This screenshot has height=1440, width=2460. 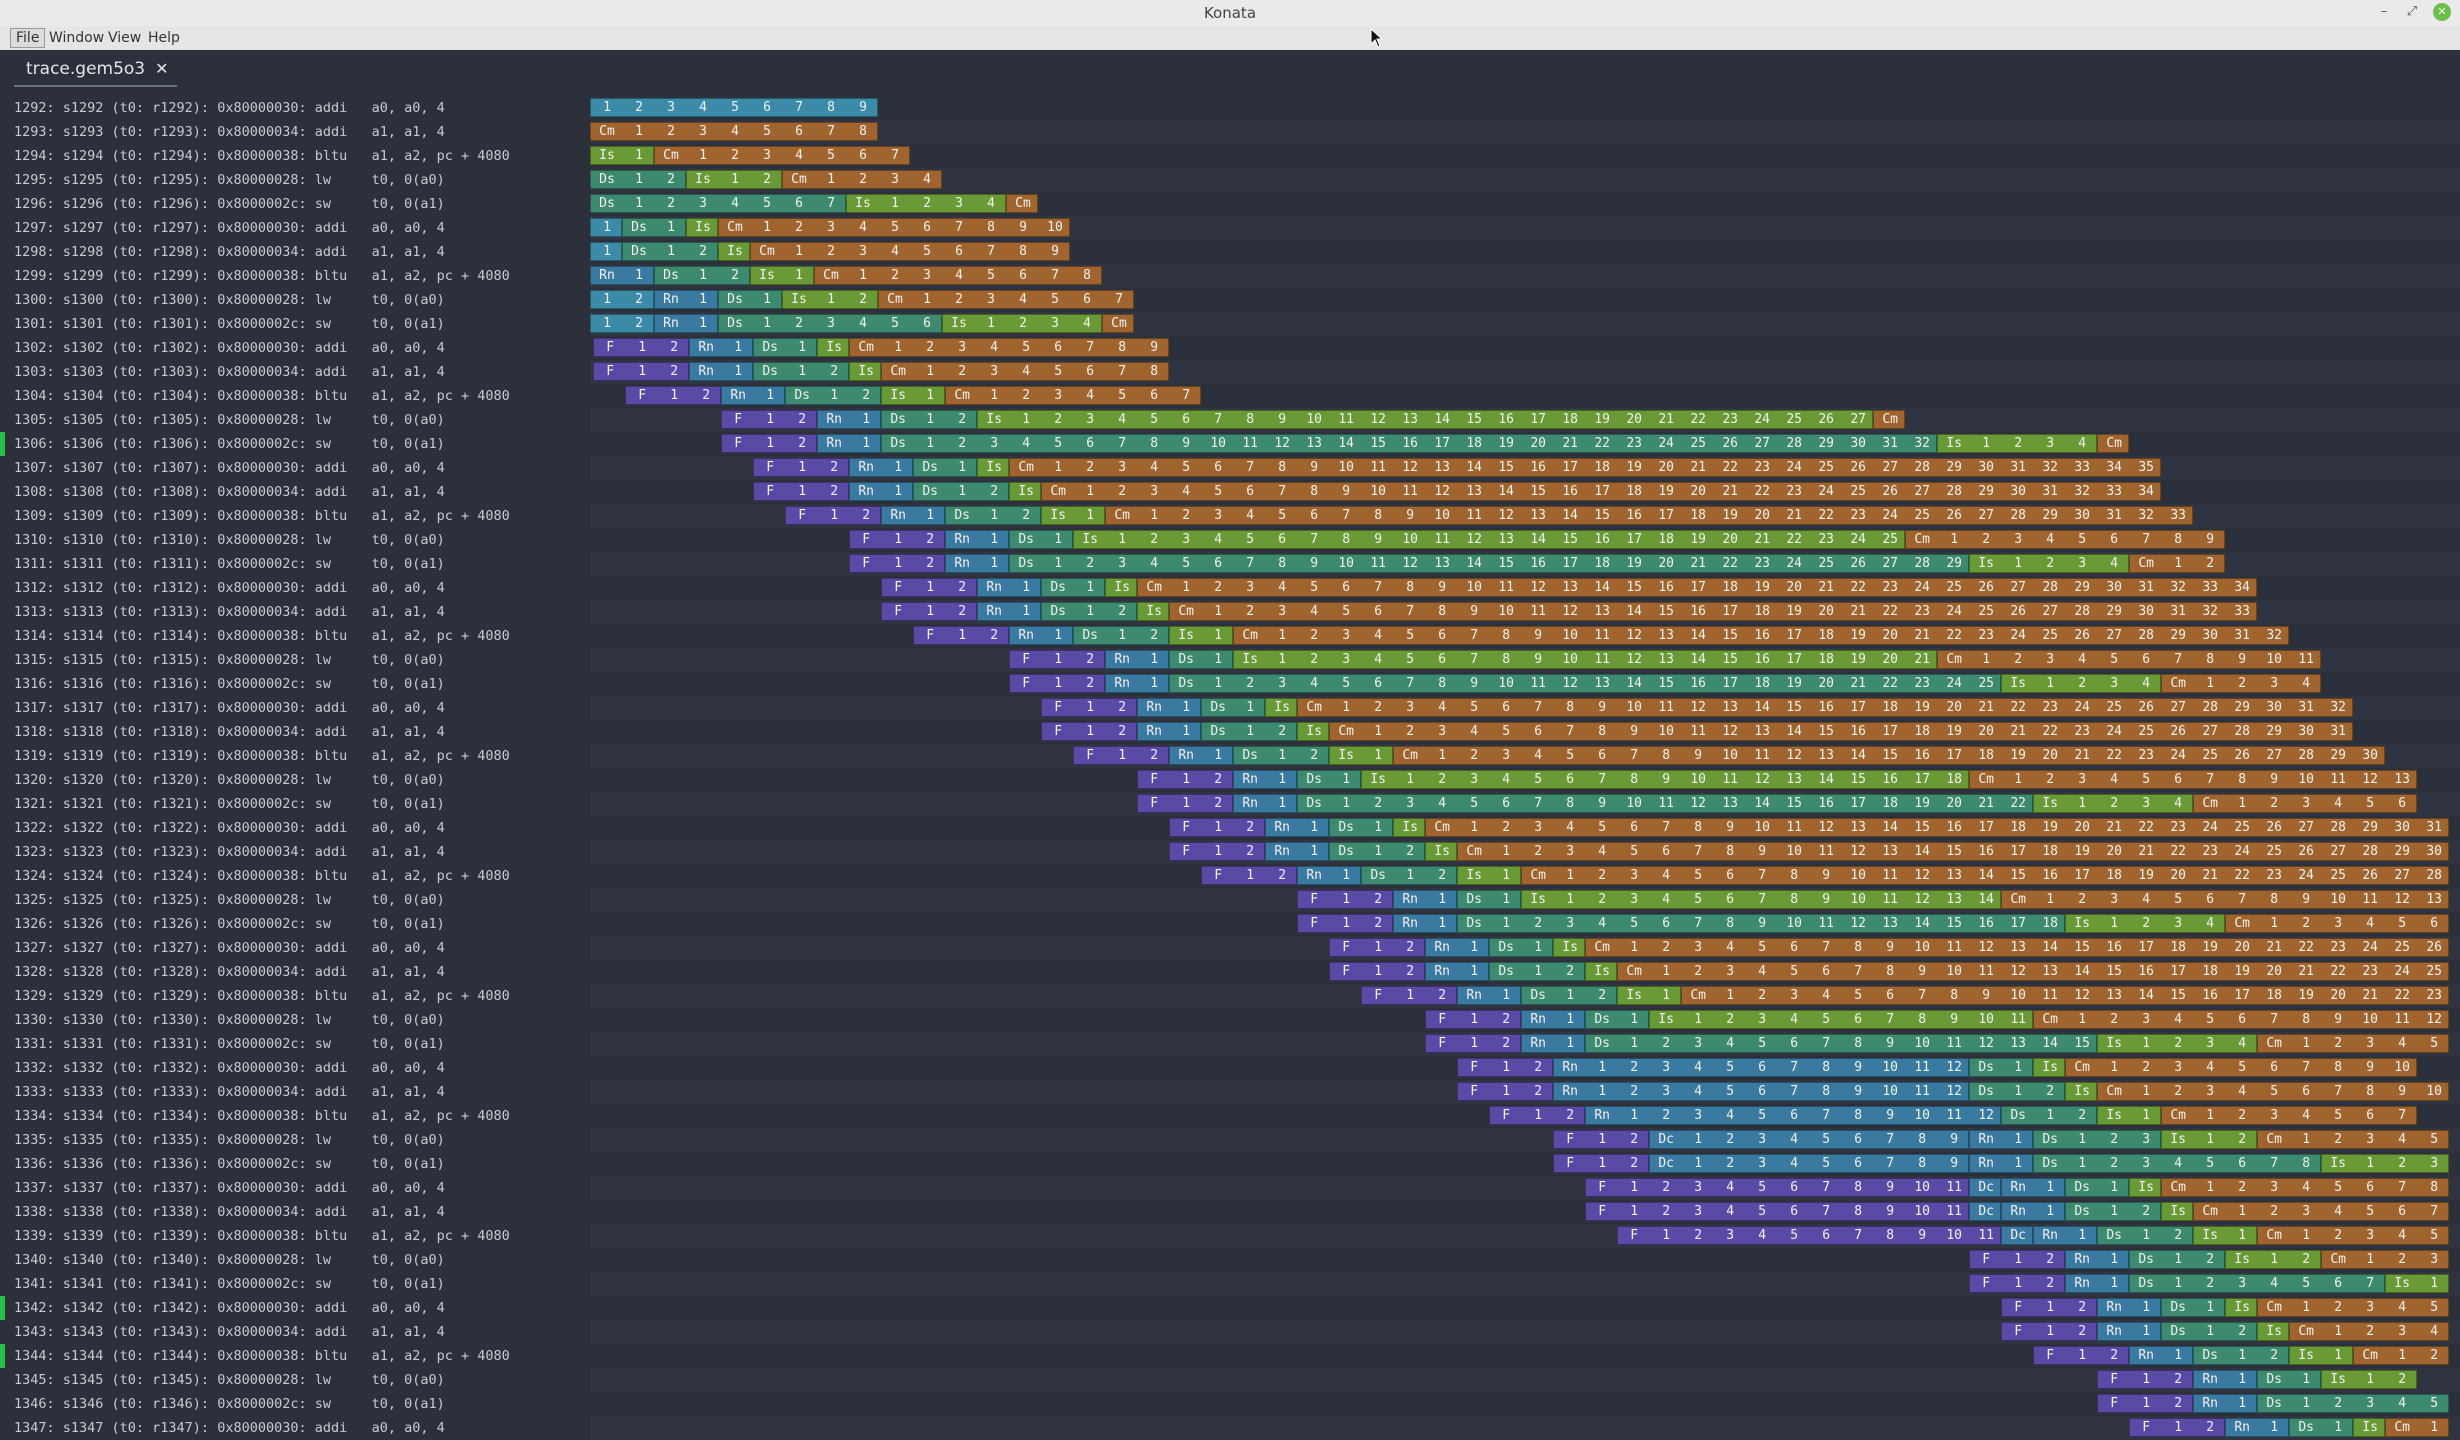 What do you see at coordinates (2193, 779) in the screenshot?
I see `stage-cm: Cm 1 2 3 4 5 6 7 8 9 10 11 12 13` at bounding box center [2193, 779].